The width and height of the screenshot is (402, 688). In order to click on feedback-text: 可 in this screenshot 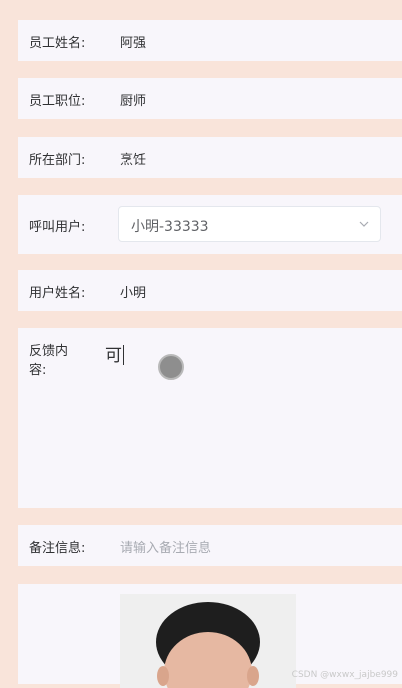, I will do `click(114, 353)`.